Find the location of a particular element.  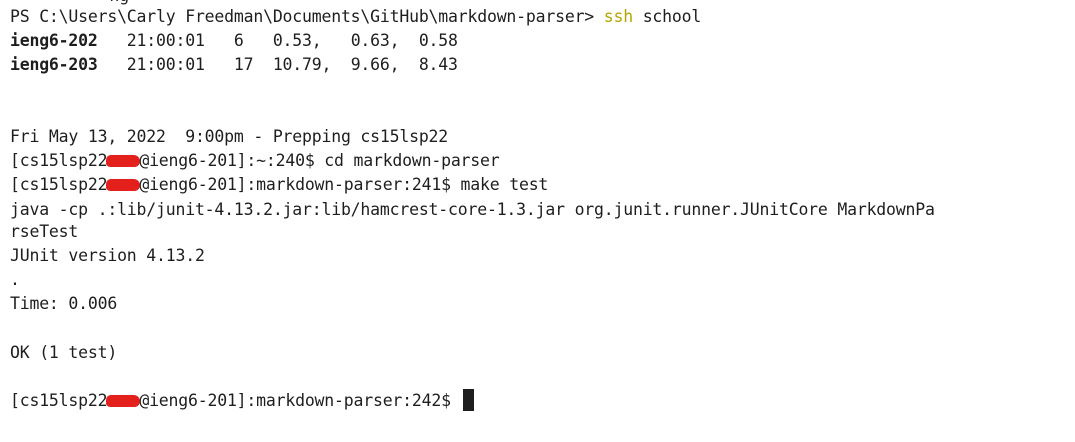

host-status-row: ieng6-202 21:00:01 6 0.53, 0.63, 0.58 is located at coordinates (234, 41).